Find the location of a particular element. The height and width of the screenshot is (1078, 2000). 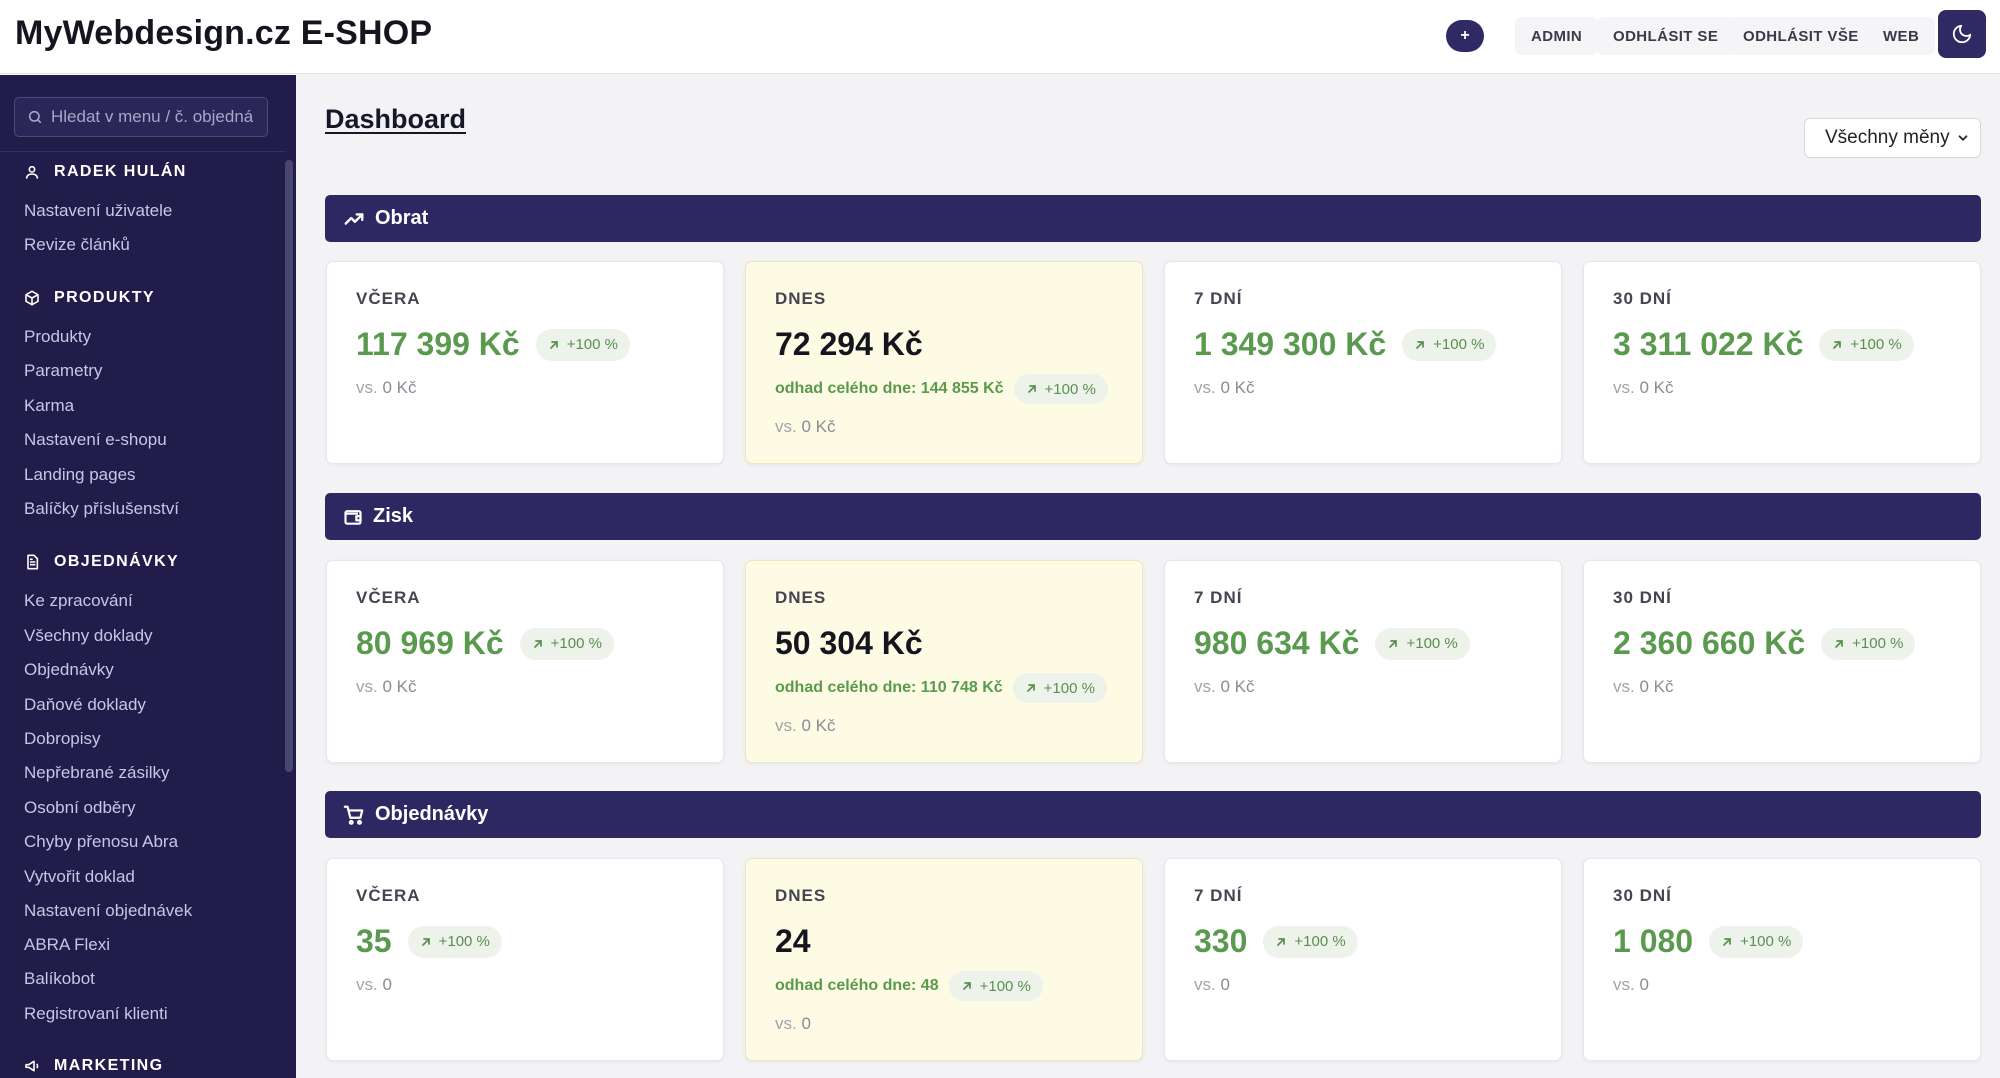

stat-card-orders-7days: 7 DNÍ 330 +100 % vs. 0 is located at coordinates (1363, 959).